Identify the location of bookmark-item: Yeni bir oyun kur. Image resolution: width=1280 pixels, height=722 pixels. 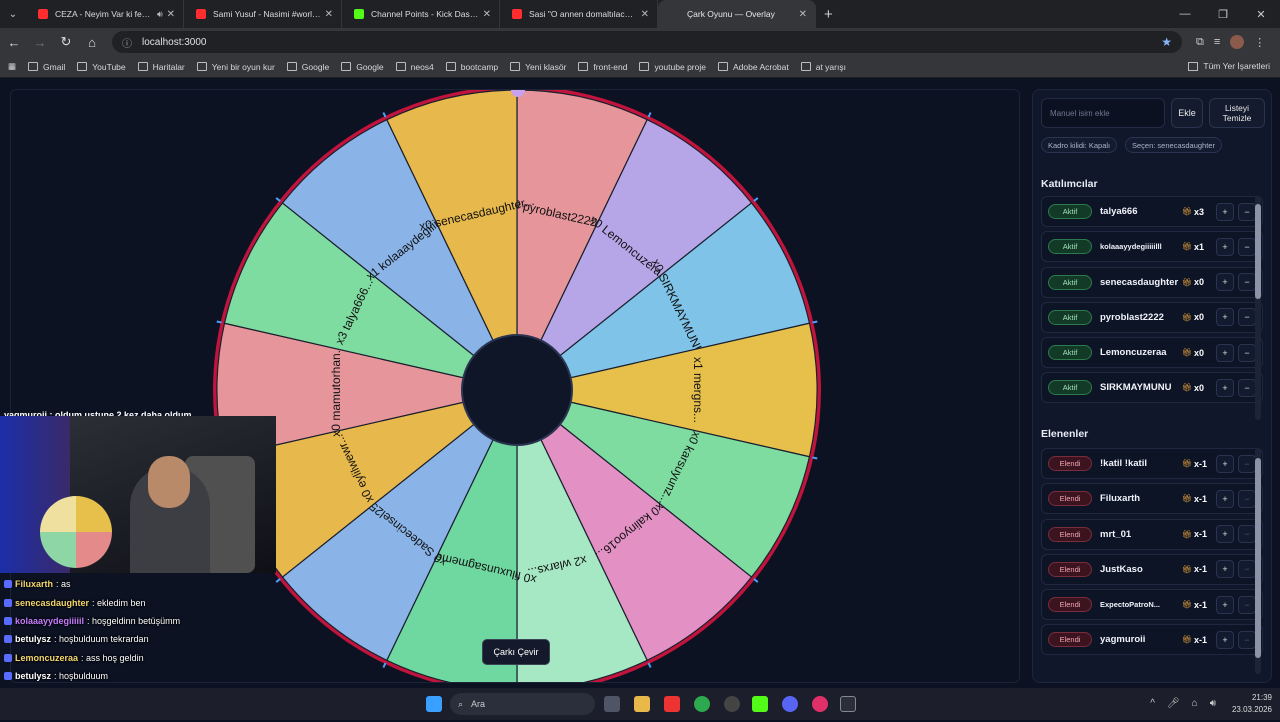
(235, 67).